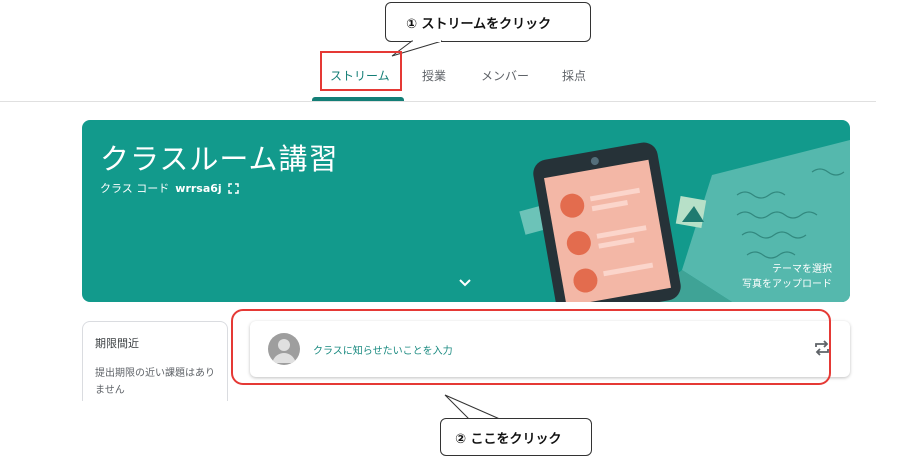  Describe the element at coordinates (361, 71) in the screenshot. I see `highlight-box-stream-tab` at that location.